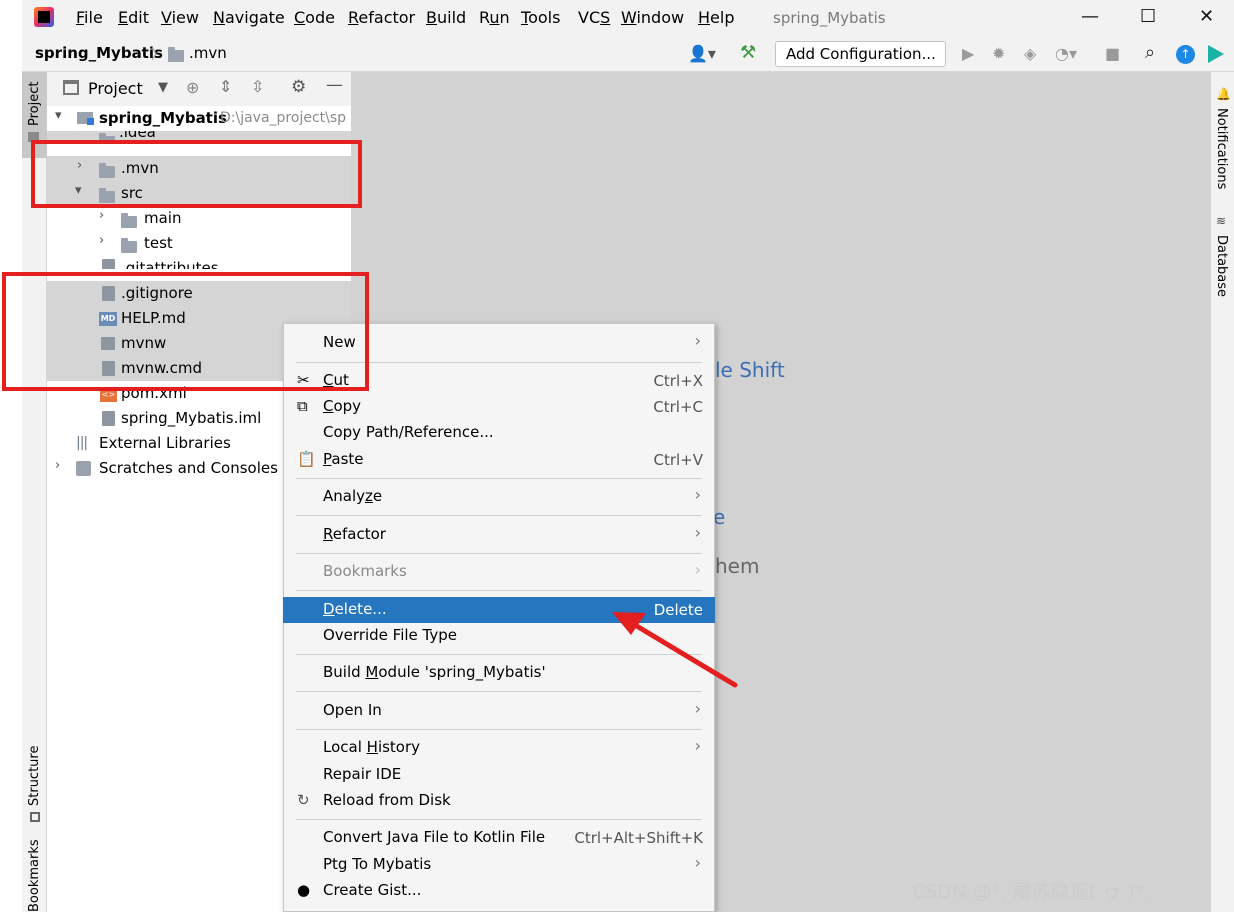 This screenshot has width=1234, height=912. What do you see at coordinates (108, 418) in the screenshot?
I see `iml-file-icon` at bounding box center [108, 418].